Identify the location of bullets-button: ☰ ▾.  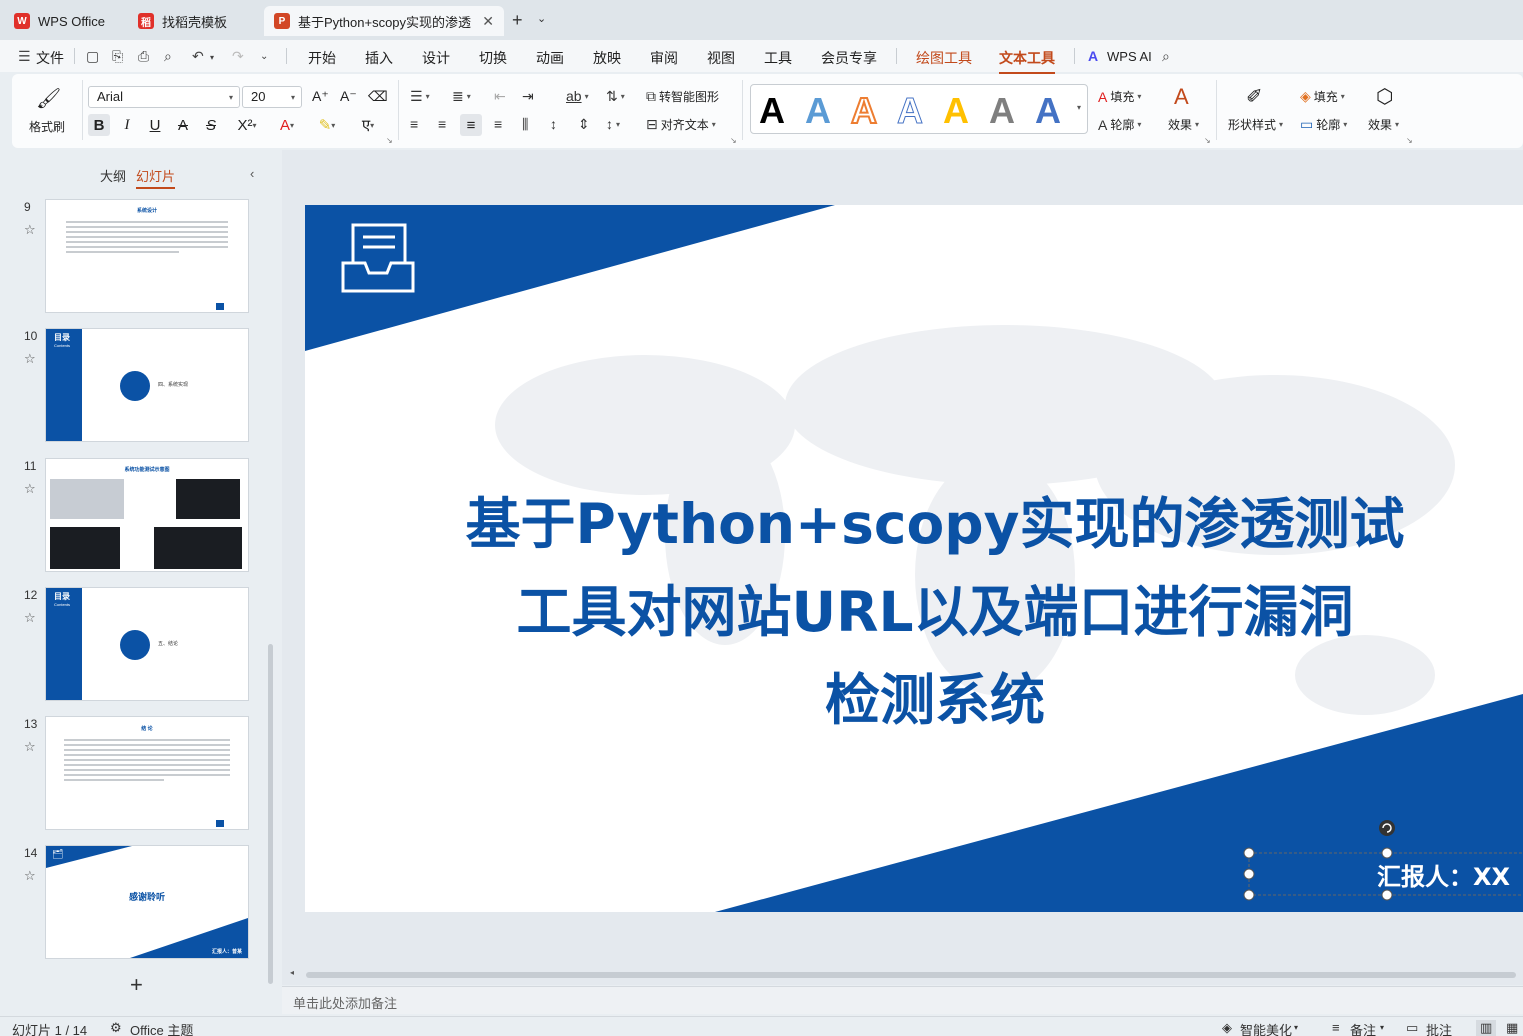
(420, 96).